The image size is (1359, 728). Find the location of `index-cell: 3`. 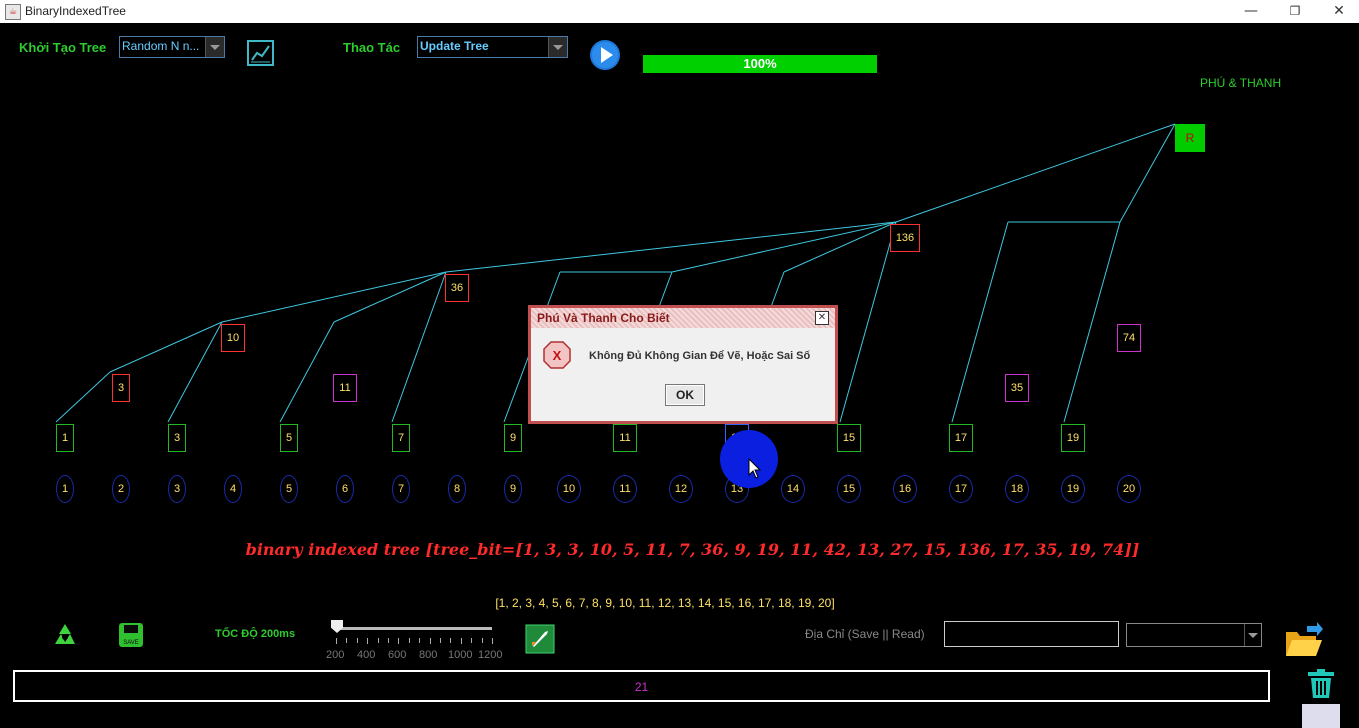

index-cell: 3 is located at coordinates (177, 489).